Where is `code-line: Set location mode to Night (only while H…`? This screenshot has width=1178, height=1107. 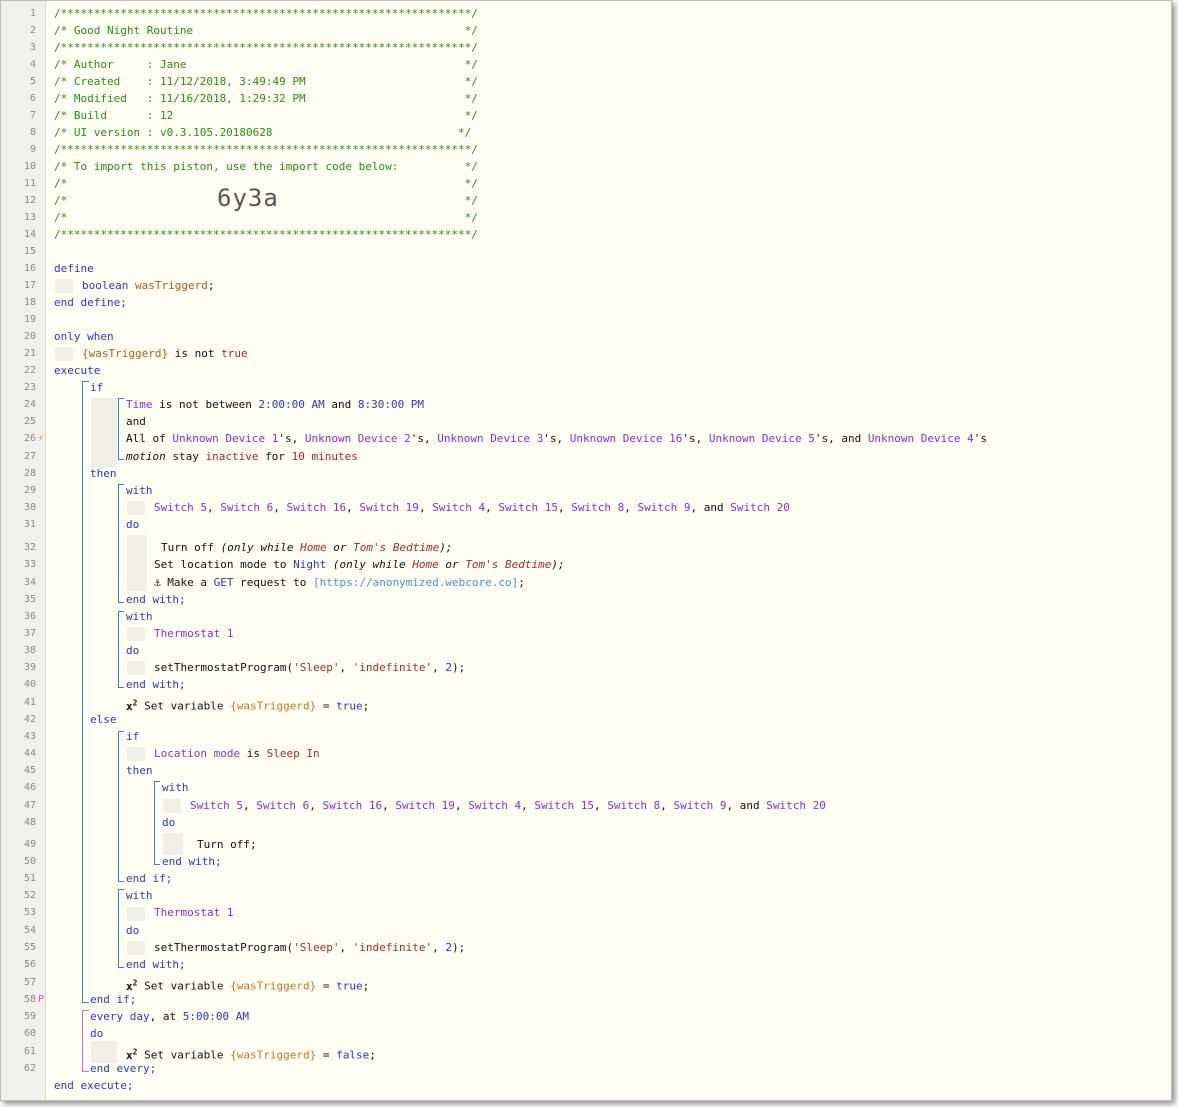
code-line: Set location mode to Night (only while H… is located at coordinates (359, 565).